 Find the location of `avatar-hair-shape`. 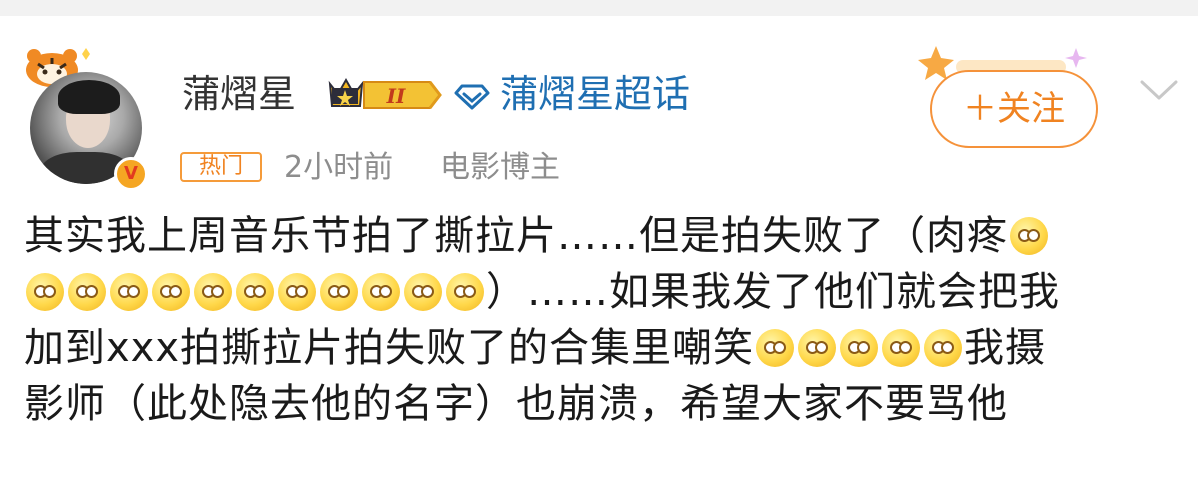

avatar-hair-shape is located at coordinates (89, 97).